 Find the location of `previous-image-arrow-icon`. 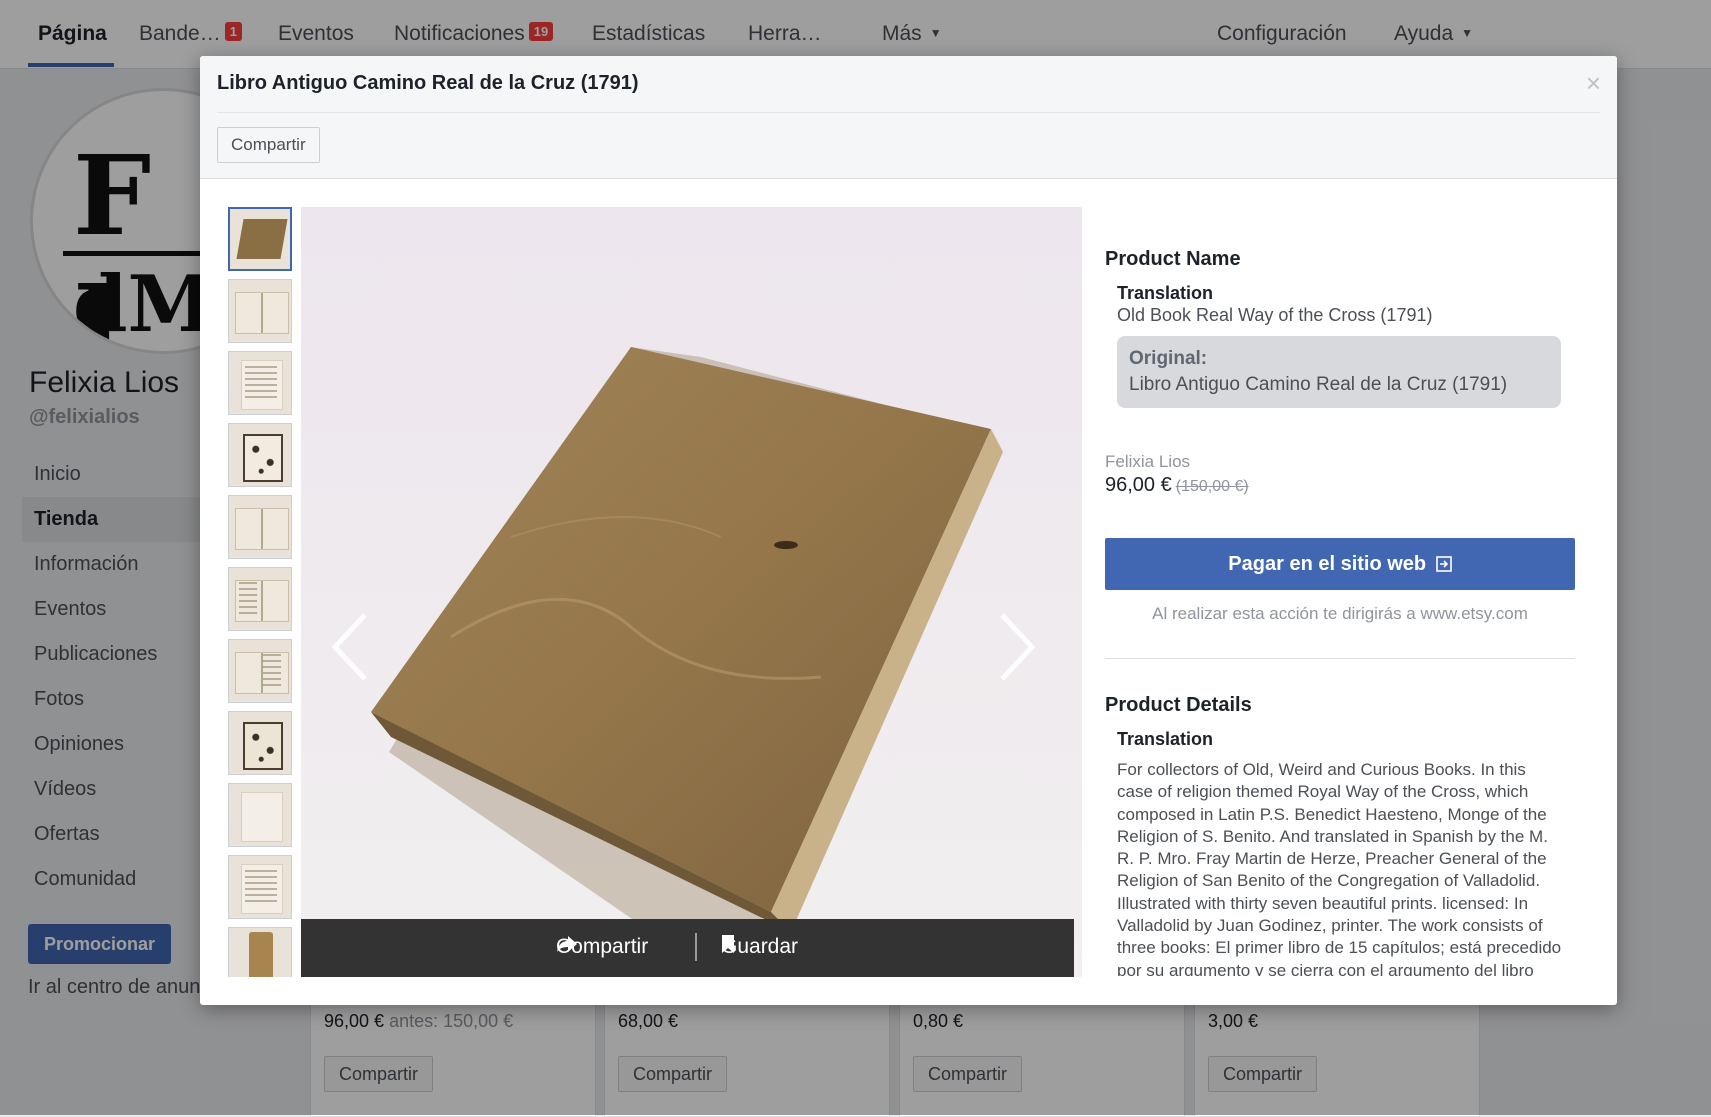

previous-image-arrow-icon is located at coordinates (355, 647).